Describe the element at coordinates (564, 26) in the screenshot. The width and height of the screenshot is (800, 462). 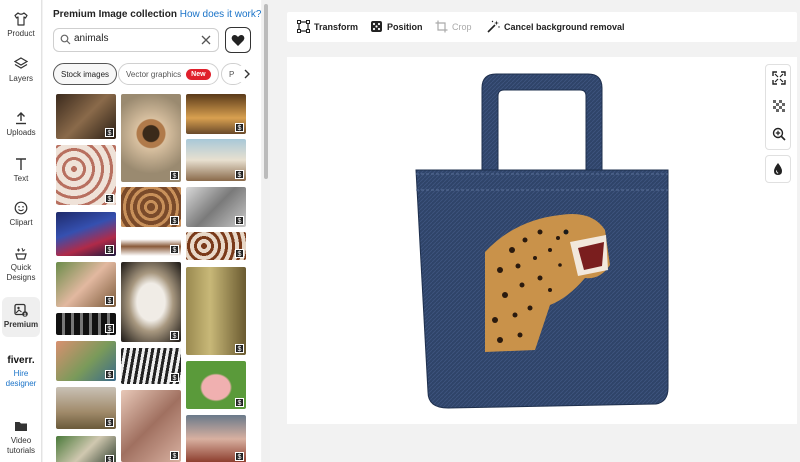
I see `cancel-bg-label: Cancel background removal` at that location.